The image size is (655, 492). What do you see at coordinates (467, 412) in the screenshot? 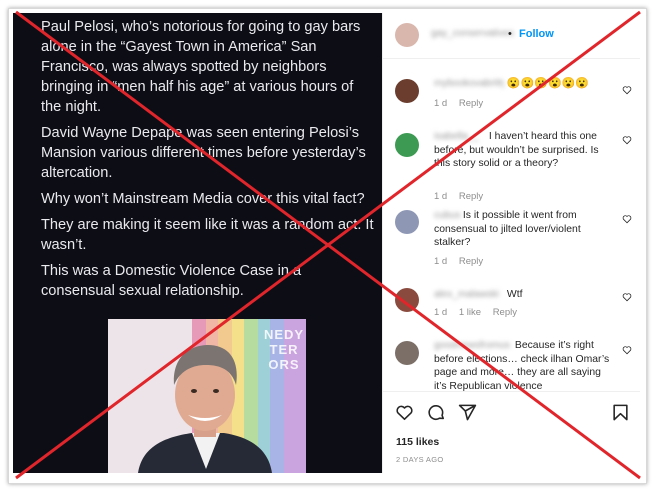
I see `share-icon` at bounding box center [467, 412].